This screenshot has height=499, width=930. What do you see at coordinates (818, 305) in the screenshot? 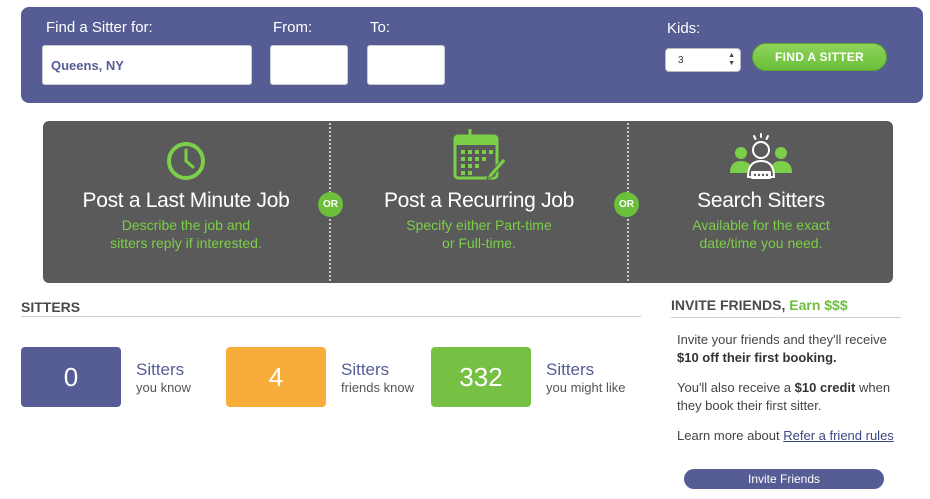
I see `earn-text: Earn $$$` at bounding box center [818, 305].